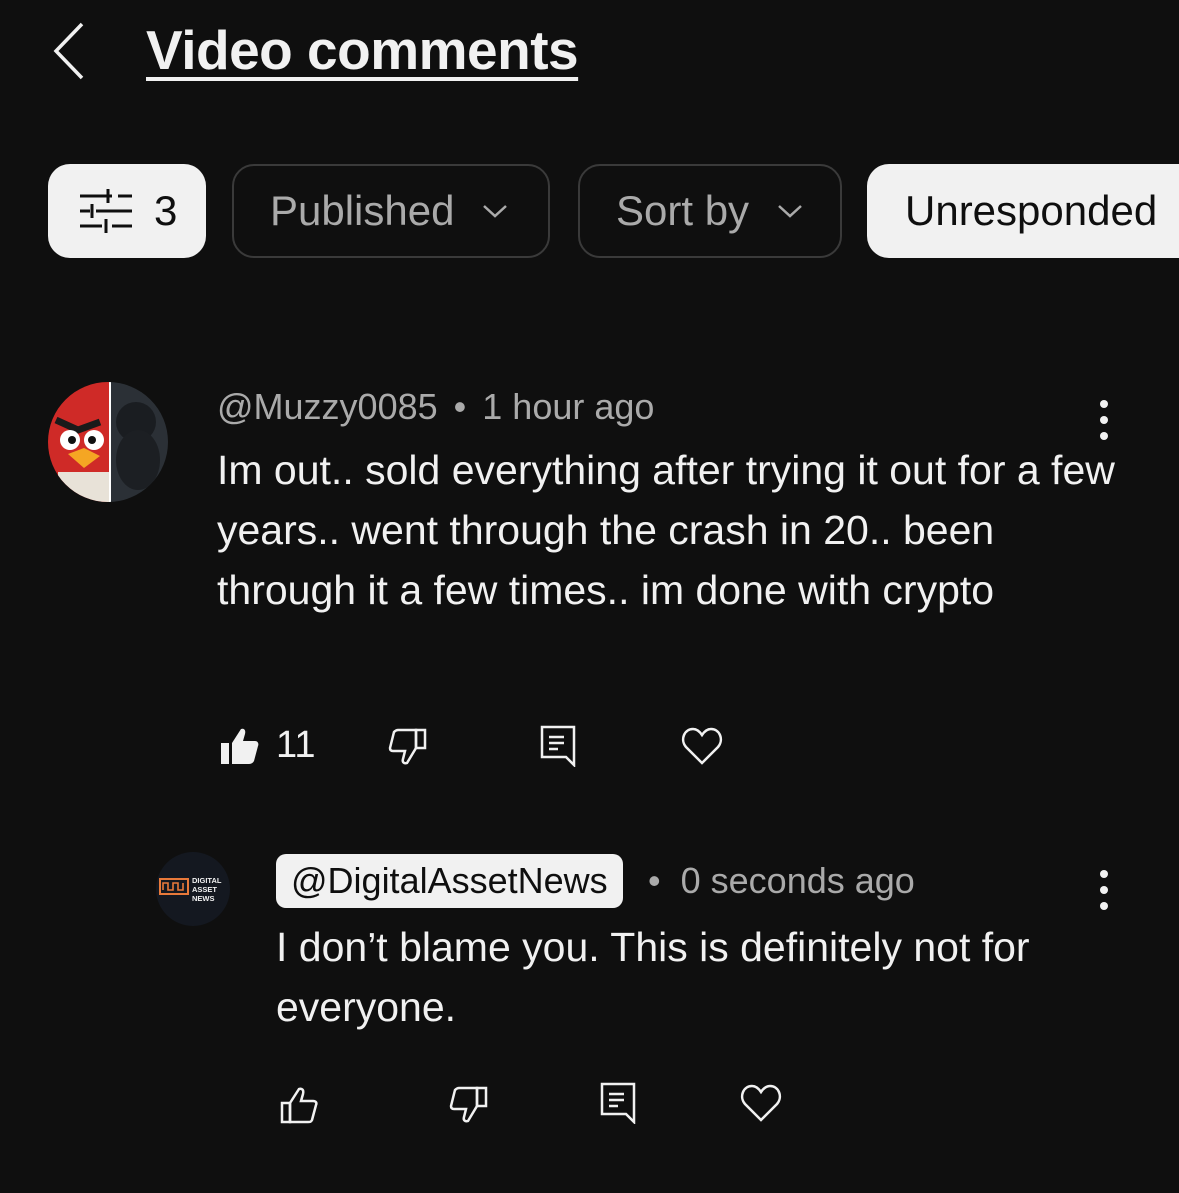  I want to click on back-icon, so click(72, 51).